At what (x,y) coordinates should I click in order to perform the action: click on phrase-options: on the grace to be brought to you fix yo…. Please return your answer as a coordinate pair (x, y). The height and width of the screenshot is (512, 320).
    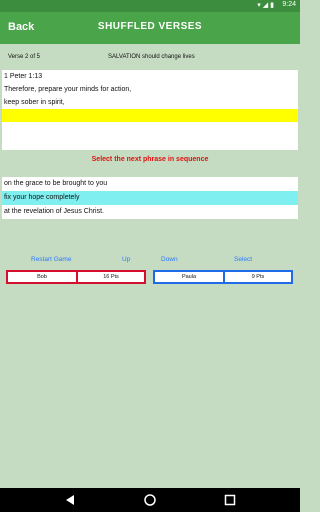
    Looking at the image, I should click on (150, 198).